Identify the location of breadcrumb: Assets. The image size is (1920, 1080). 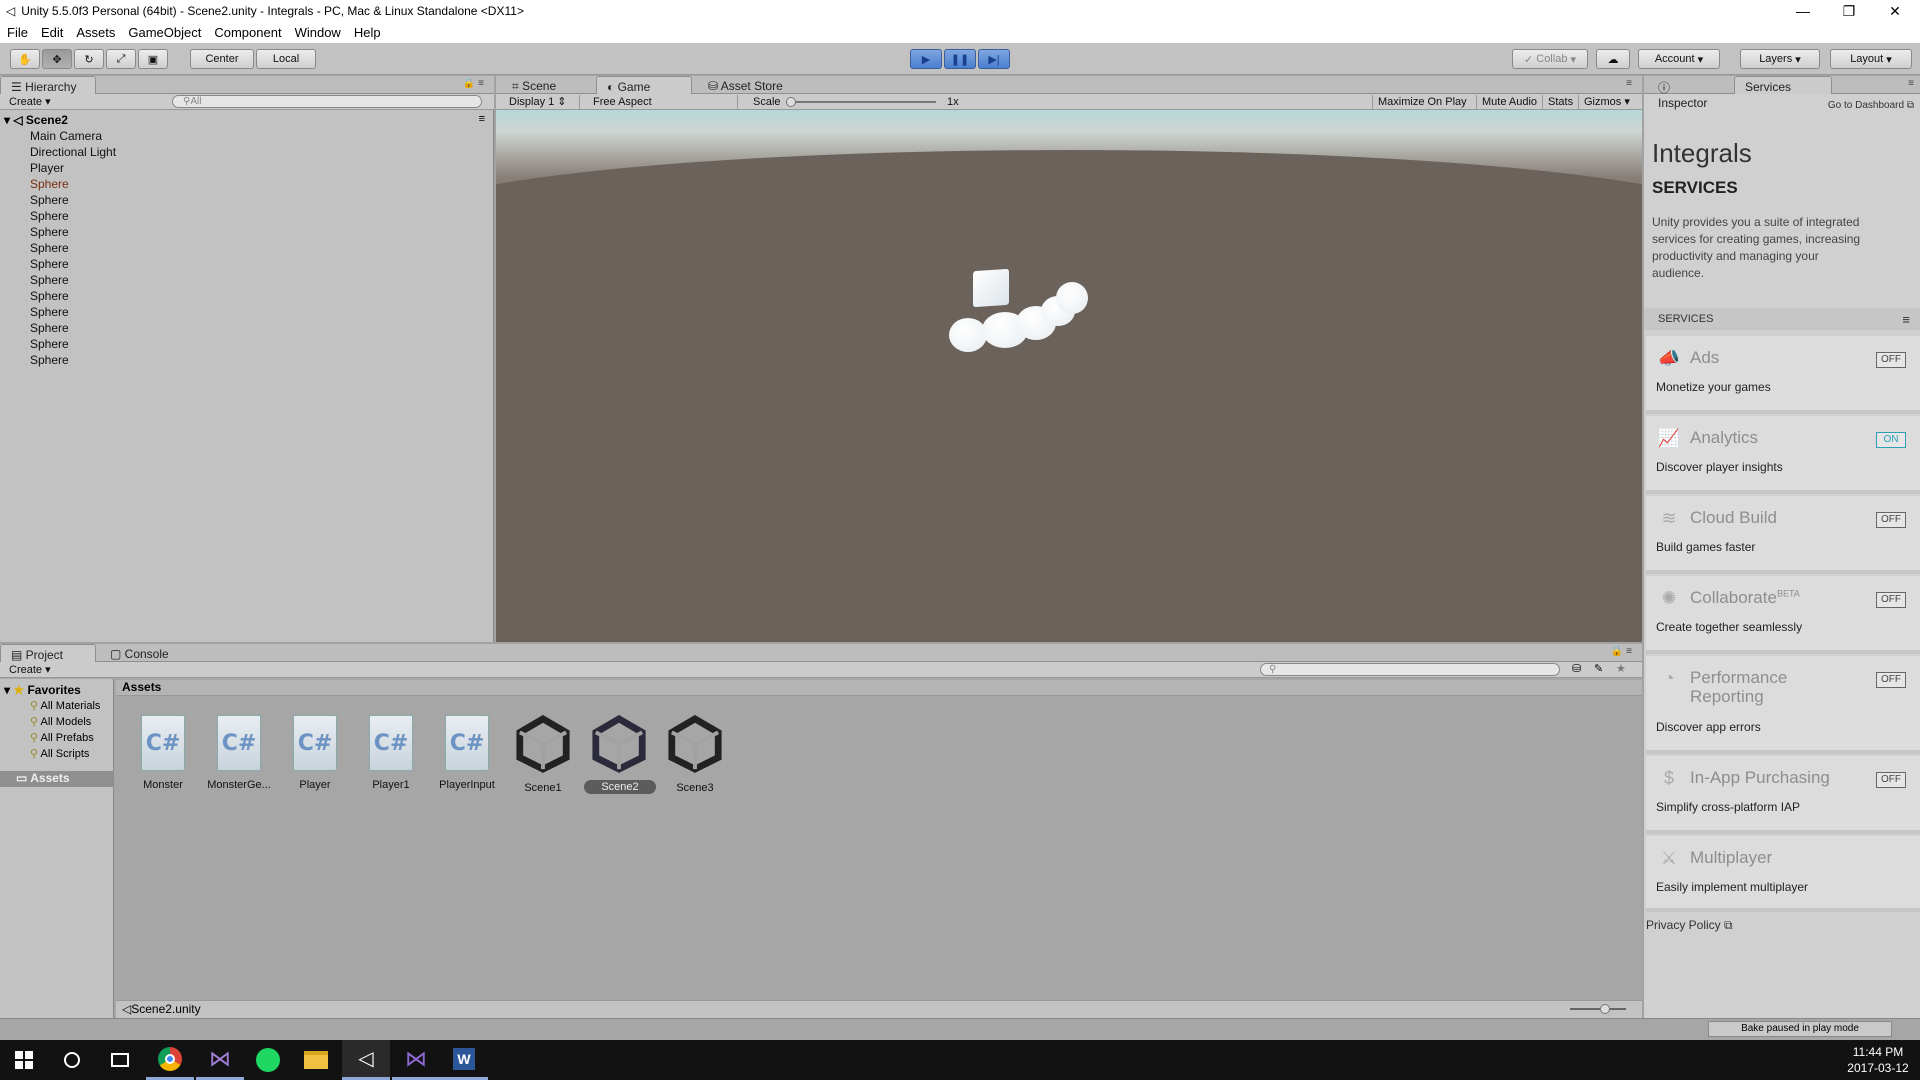
(879, 688).